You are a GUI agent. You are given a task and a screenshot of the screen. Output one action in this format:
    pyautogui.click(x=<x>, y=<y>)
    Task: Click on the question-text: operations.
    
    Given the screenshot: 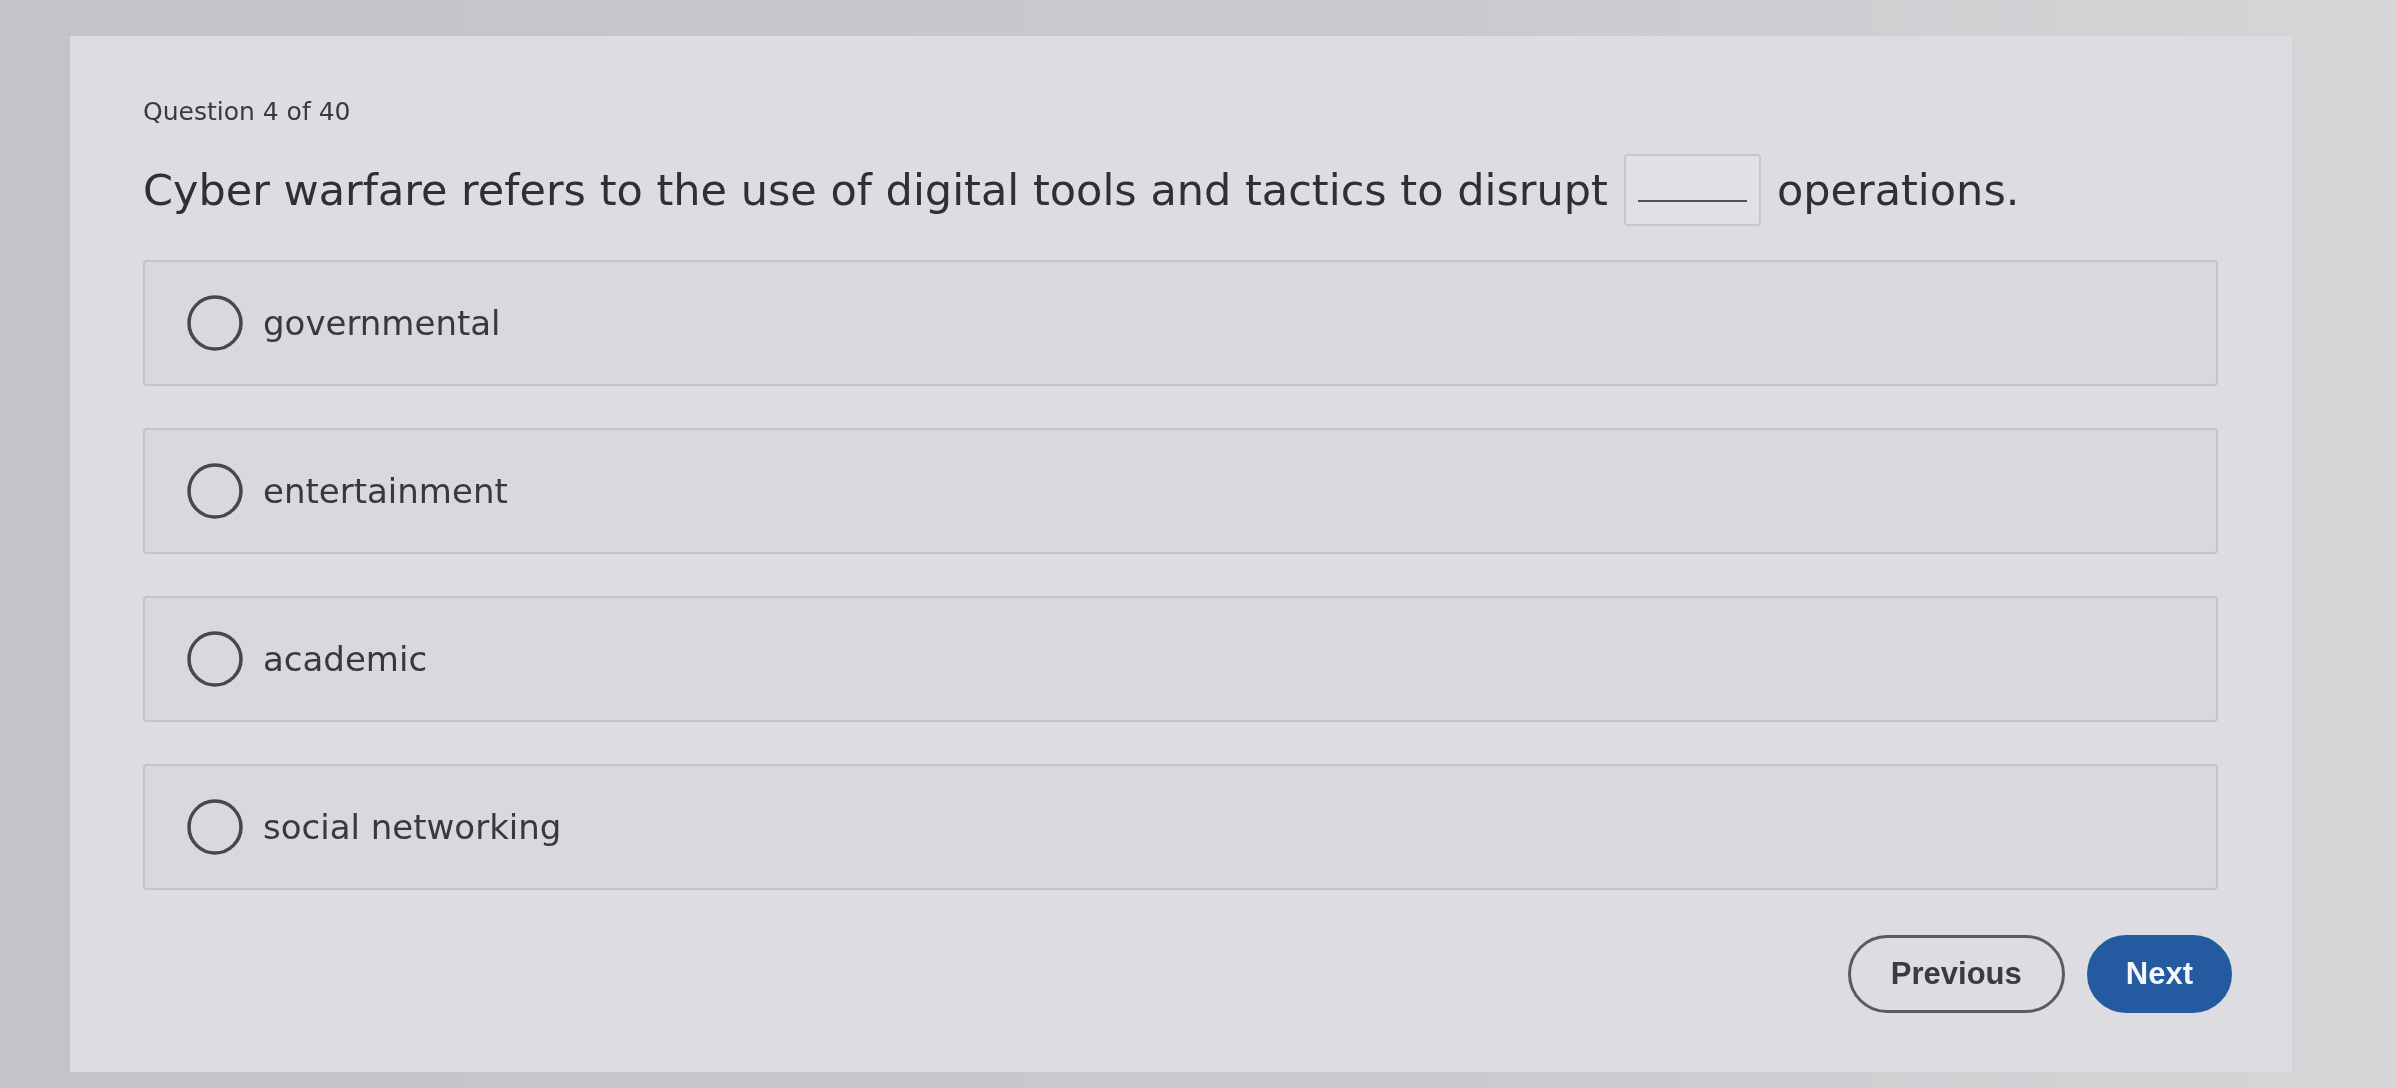 What is the action you would take?
    pyautogui.click(x=1898, y=190)
    